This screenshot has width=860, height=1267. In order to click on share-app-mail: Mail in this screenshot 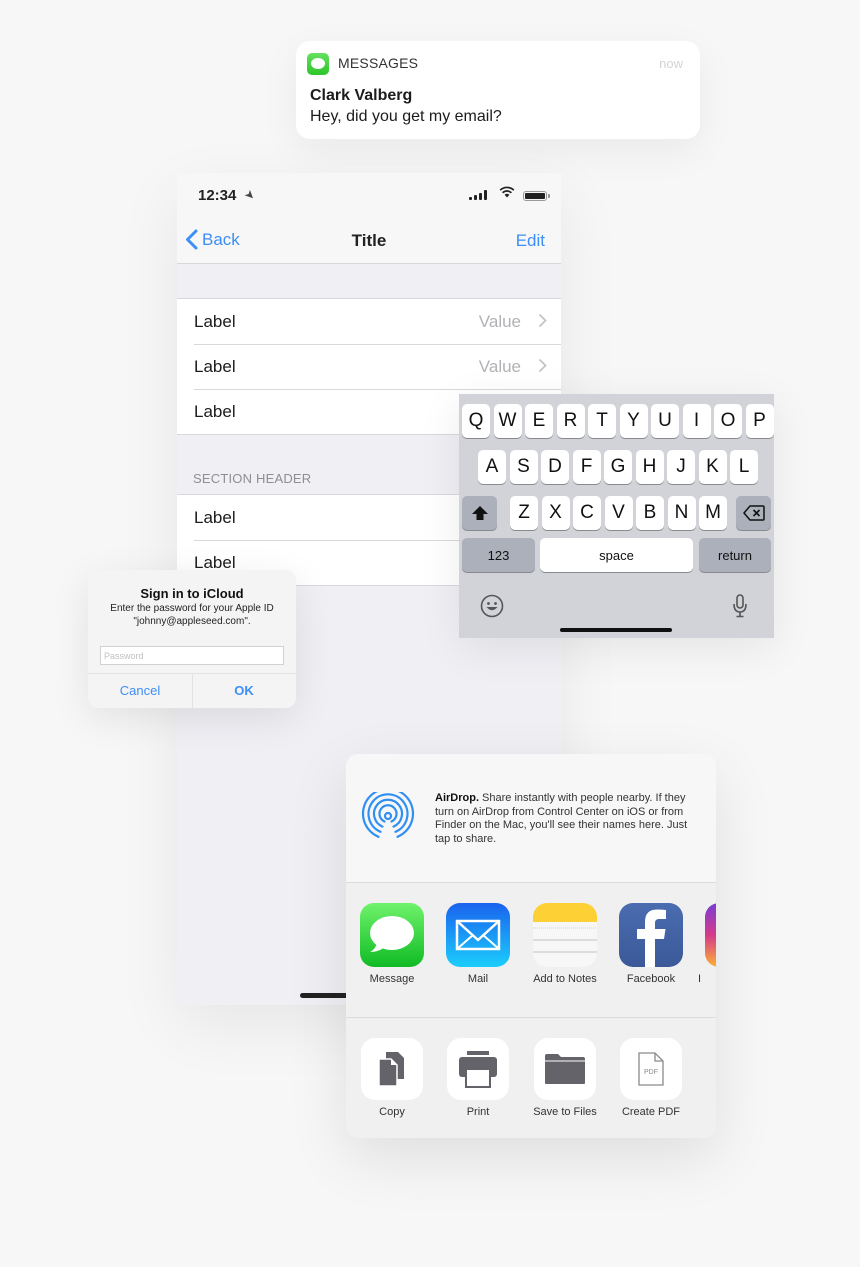, I will do `click(478, 944)`.